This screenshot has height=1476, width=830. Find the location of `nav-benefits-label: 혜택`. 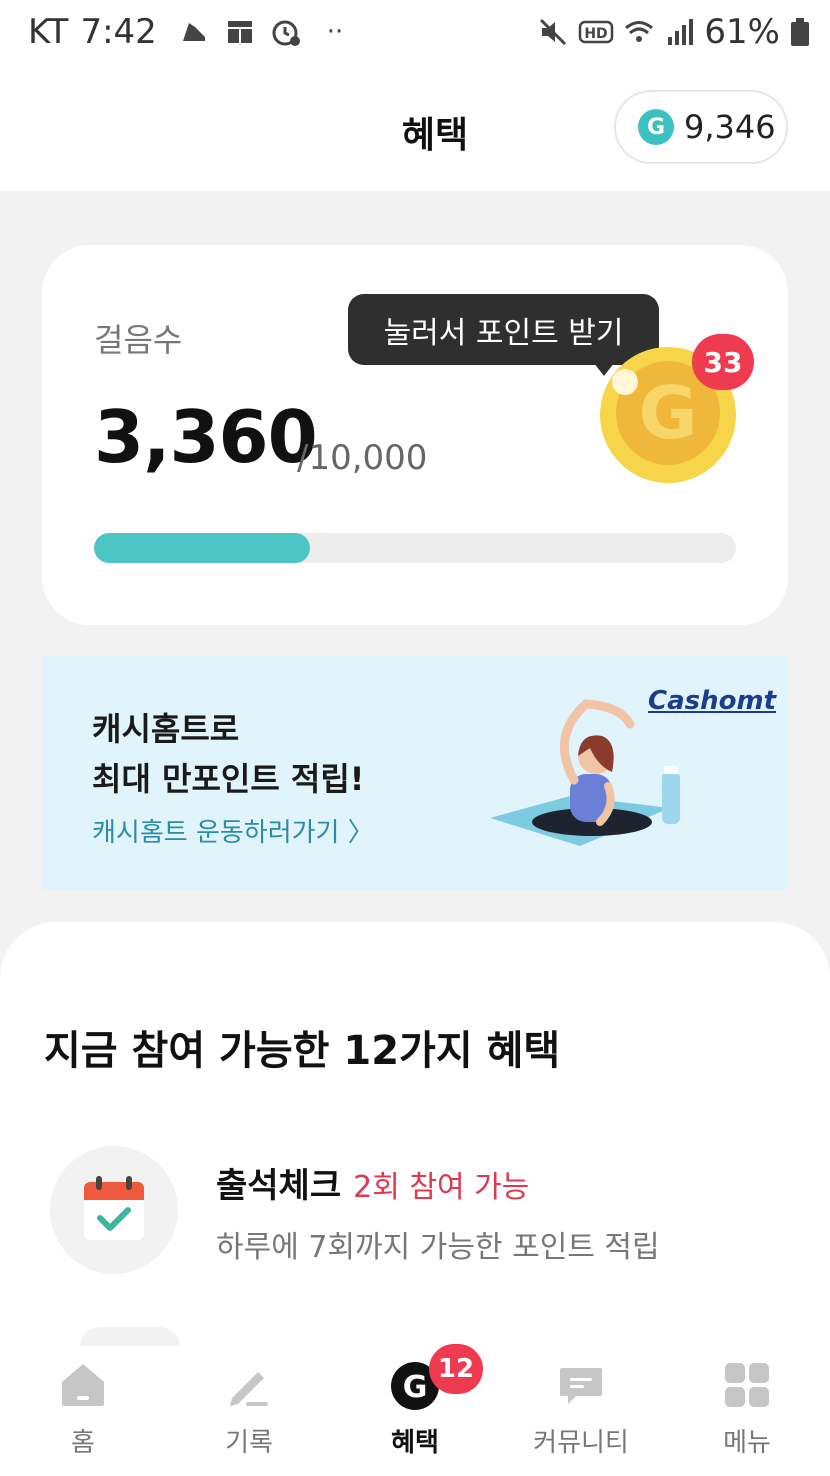

nav-benefits-label: 혜택 is located at coordinates (415, 1443).